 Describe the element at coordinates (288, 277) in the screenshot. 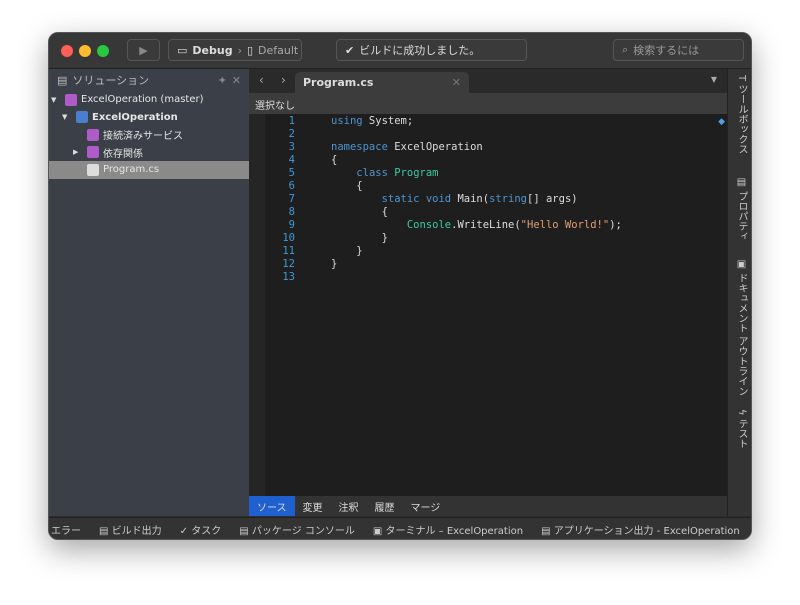

I see `line-number: 13` at that location.